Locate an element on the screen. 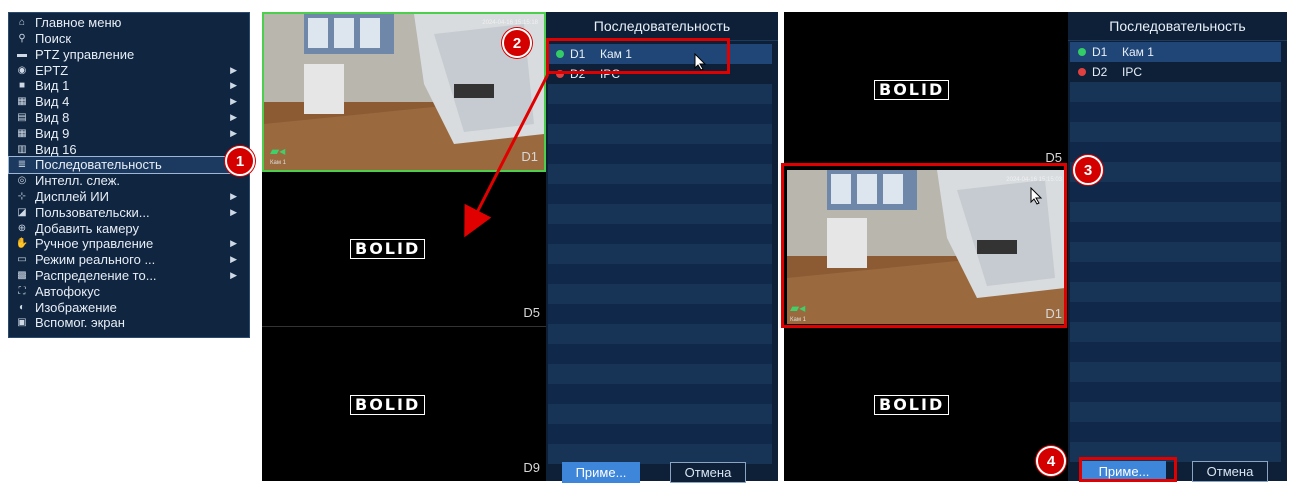 This screenshot has width=1300, height=483. step-badge-2: 2 is located at coordinates (517, 43).